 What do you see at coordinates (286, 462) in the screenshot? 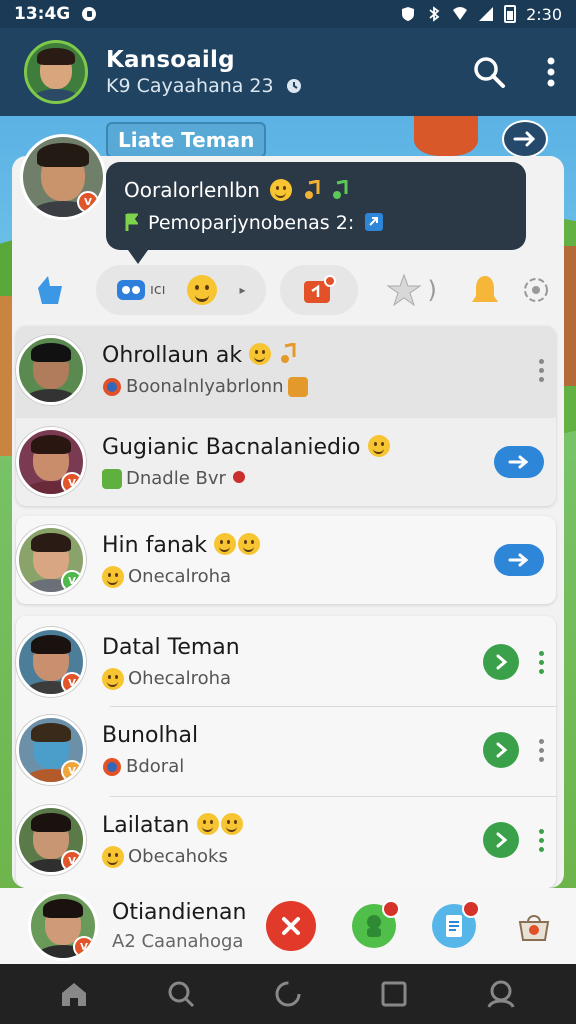
I see `friend-row: V Gugianic Bacnalaniedio Dnadle Bvr` at bounding box center [286, 462].